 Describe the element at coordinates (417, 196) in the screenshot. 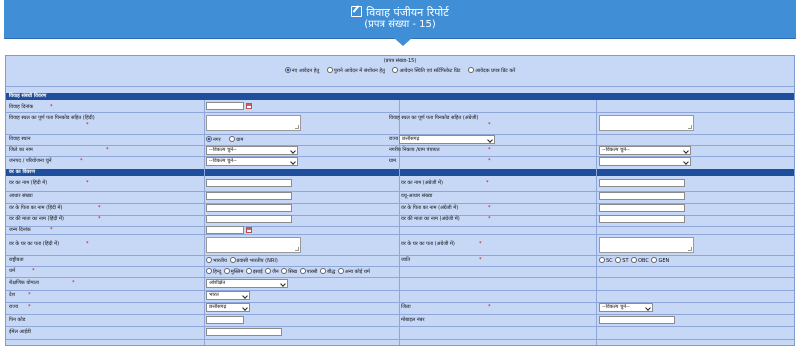

I see `label-dus-aadhar: वधू-आधार संख्या` at that location.